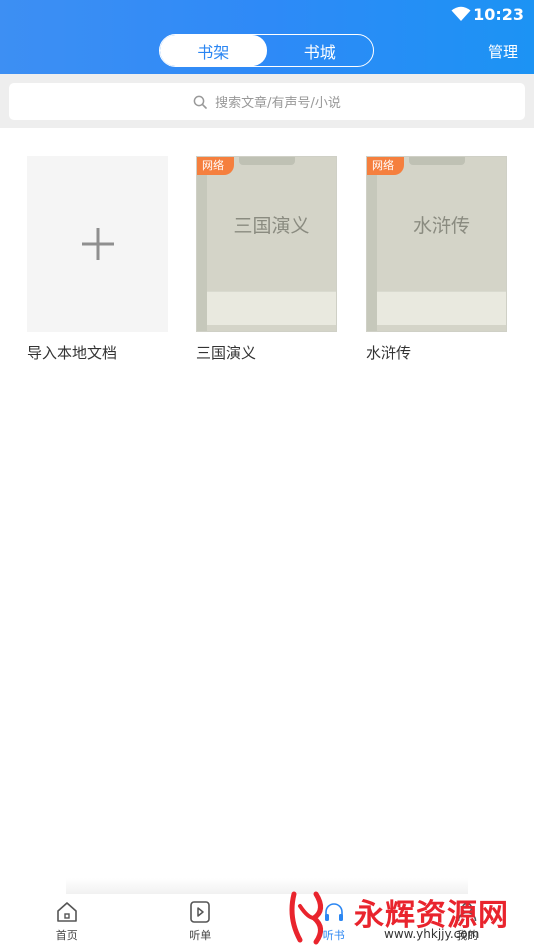 The width and height of the screenshot is (534, 949). What do you see at coordinates (200, 912) in the screenshot?
I see `play-icon` at bounding box center [200, 912].